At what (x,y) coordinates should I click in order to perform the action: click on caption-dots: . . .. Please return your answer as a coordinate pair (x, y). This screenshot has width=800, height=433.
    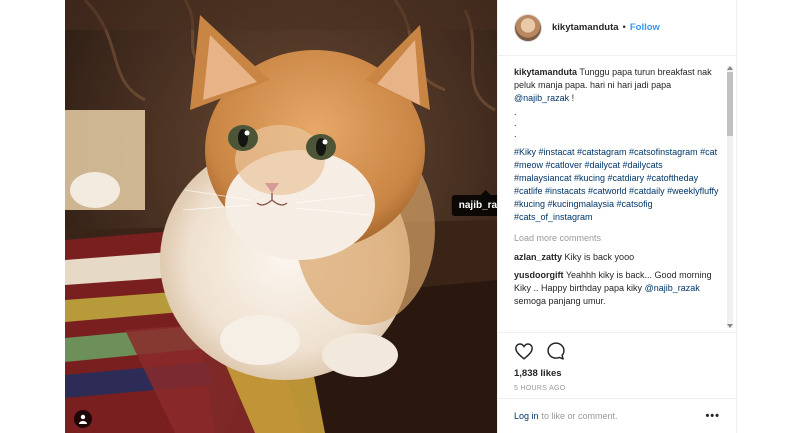
    Looking at the image, I should click on (618, 123).